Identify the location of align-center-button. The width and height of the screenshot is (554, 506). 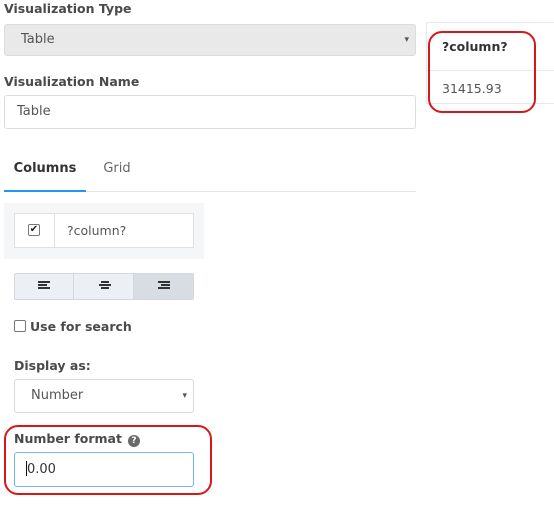
(104, 286).